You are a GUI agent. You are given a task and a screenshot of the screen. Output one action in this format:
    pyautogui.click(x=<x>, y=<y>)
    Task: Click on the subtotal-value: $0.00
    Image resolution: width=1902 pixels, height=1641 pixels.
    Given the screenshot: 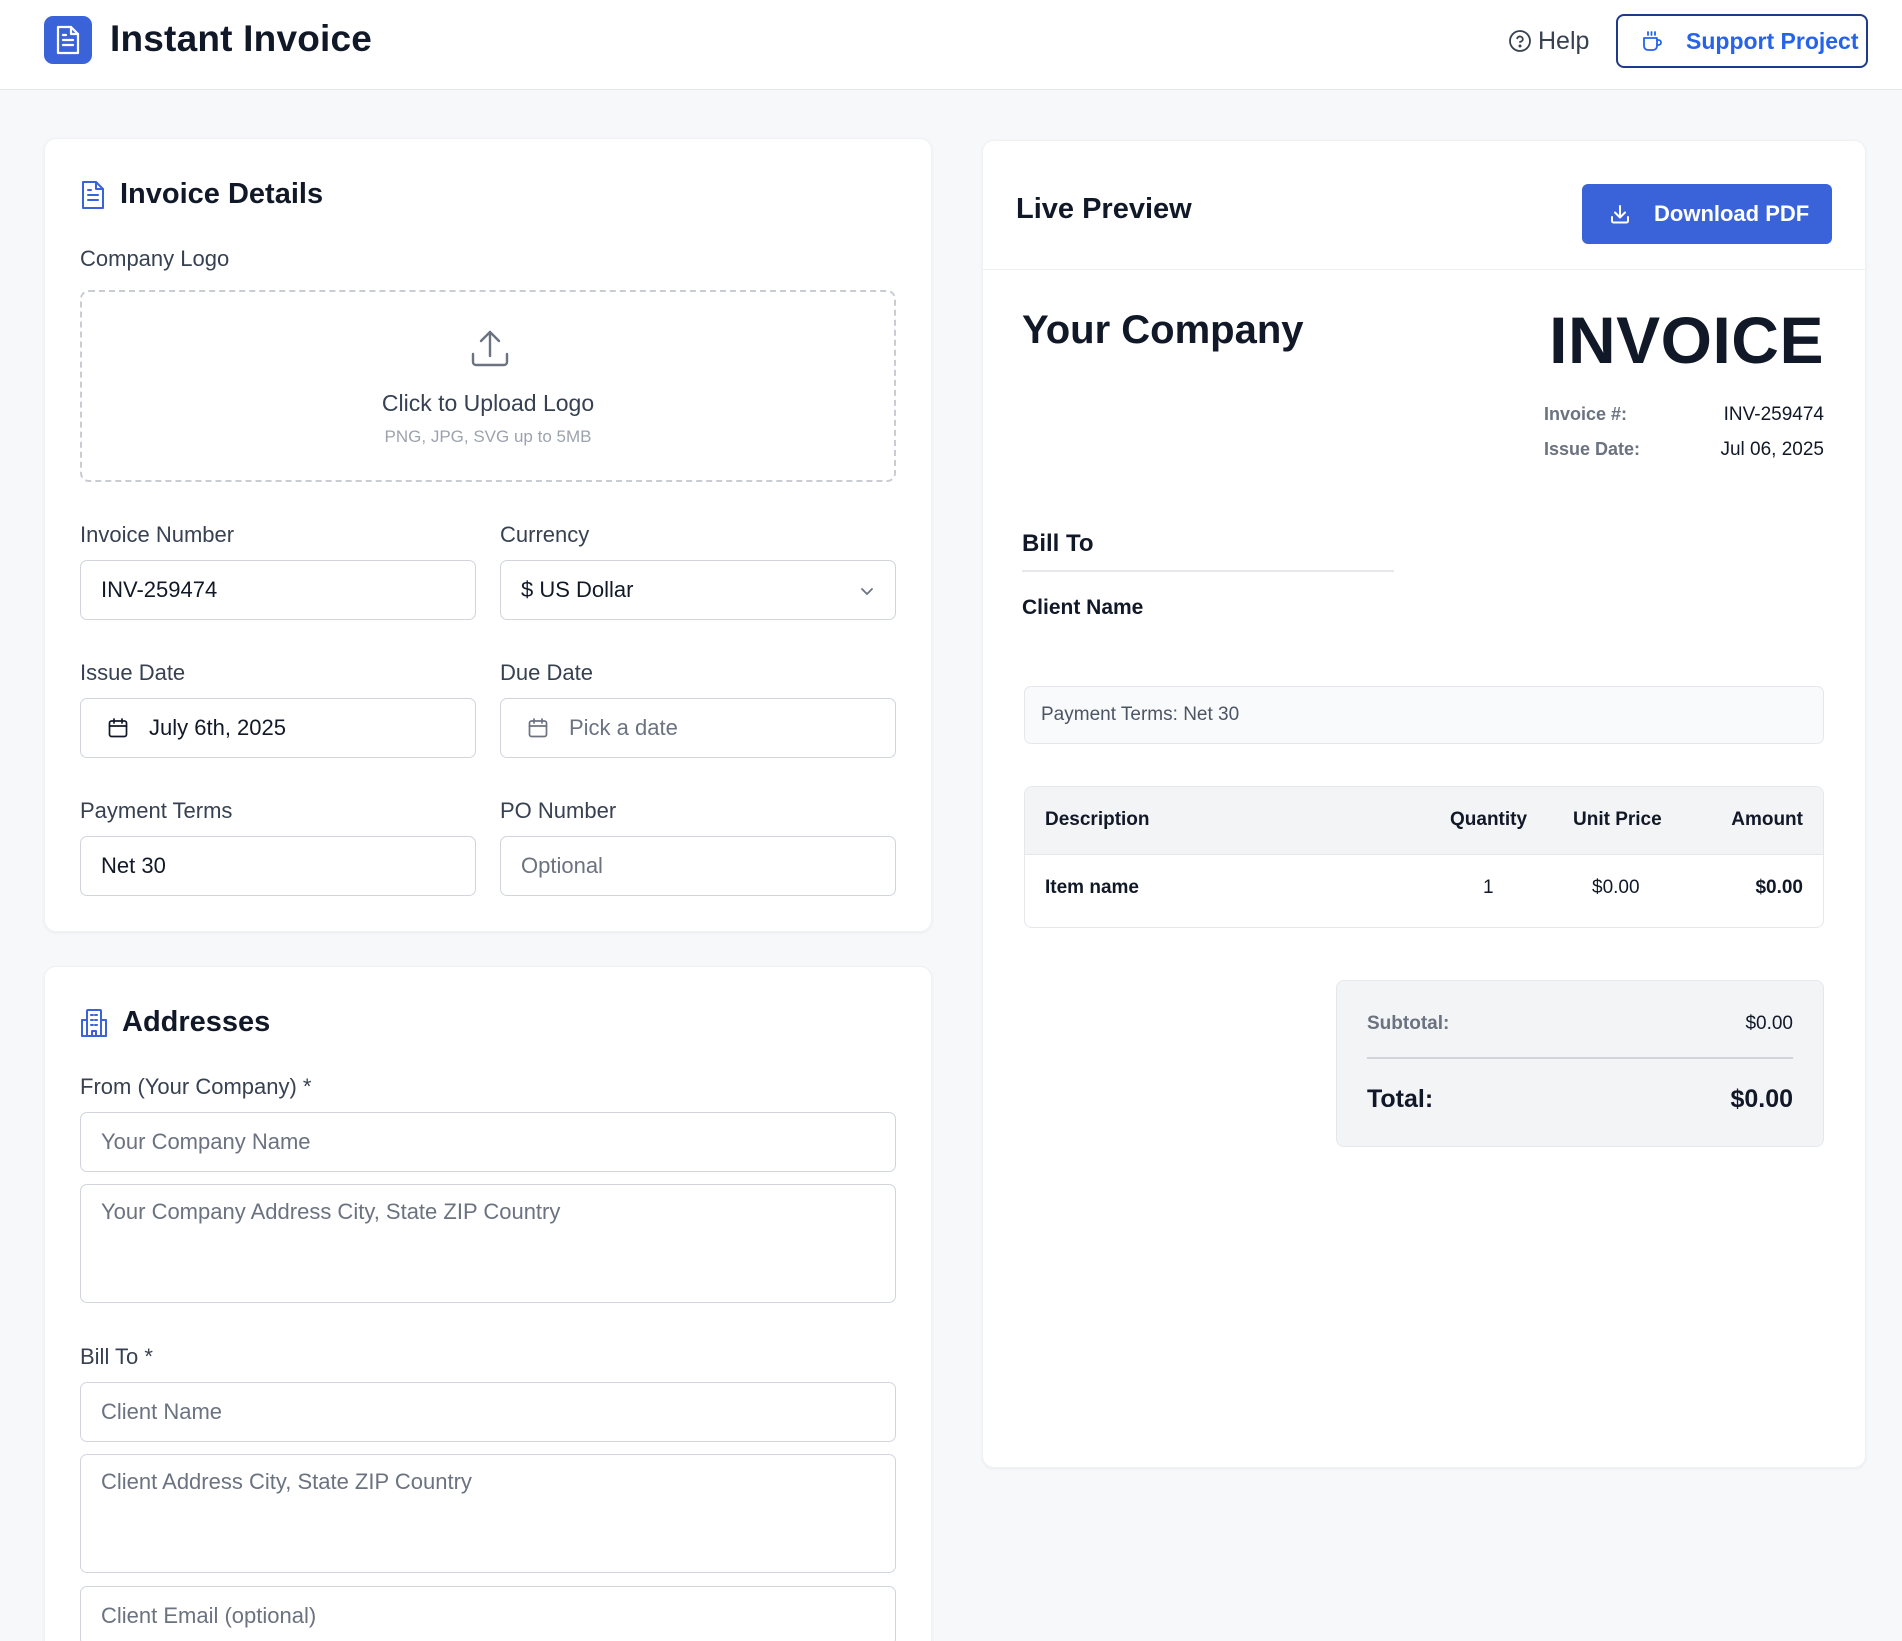 What is the action you would take?
    pyautogui.click(x=1769, y=1023)
    